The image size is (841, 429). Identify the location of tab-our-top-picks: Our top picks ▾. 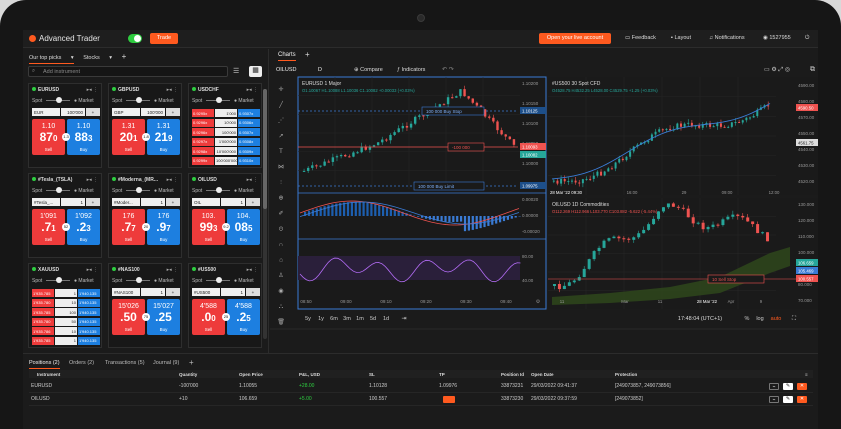
(51, 59).